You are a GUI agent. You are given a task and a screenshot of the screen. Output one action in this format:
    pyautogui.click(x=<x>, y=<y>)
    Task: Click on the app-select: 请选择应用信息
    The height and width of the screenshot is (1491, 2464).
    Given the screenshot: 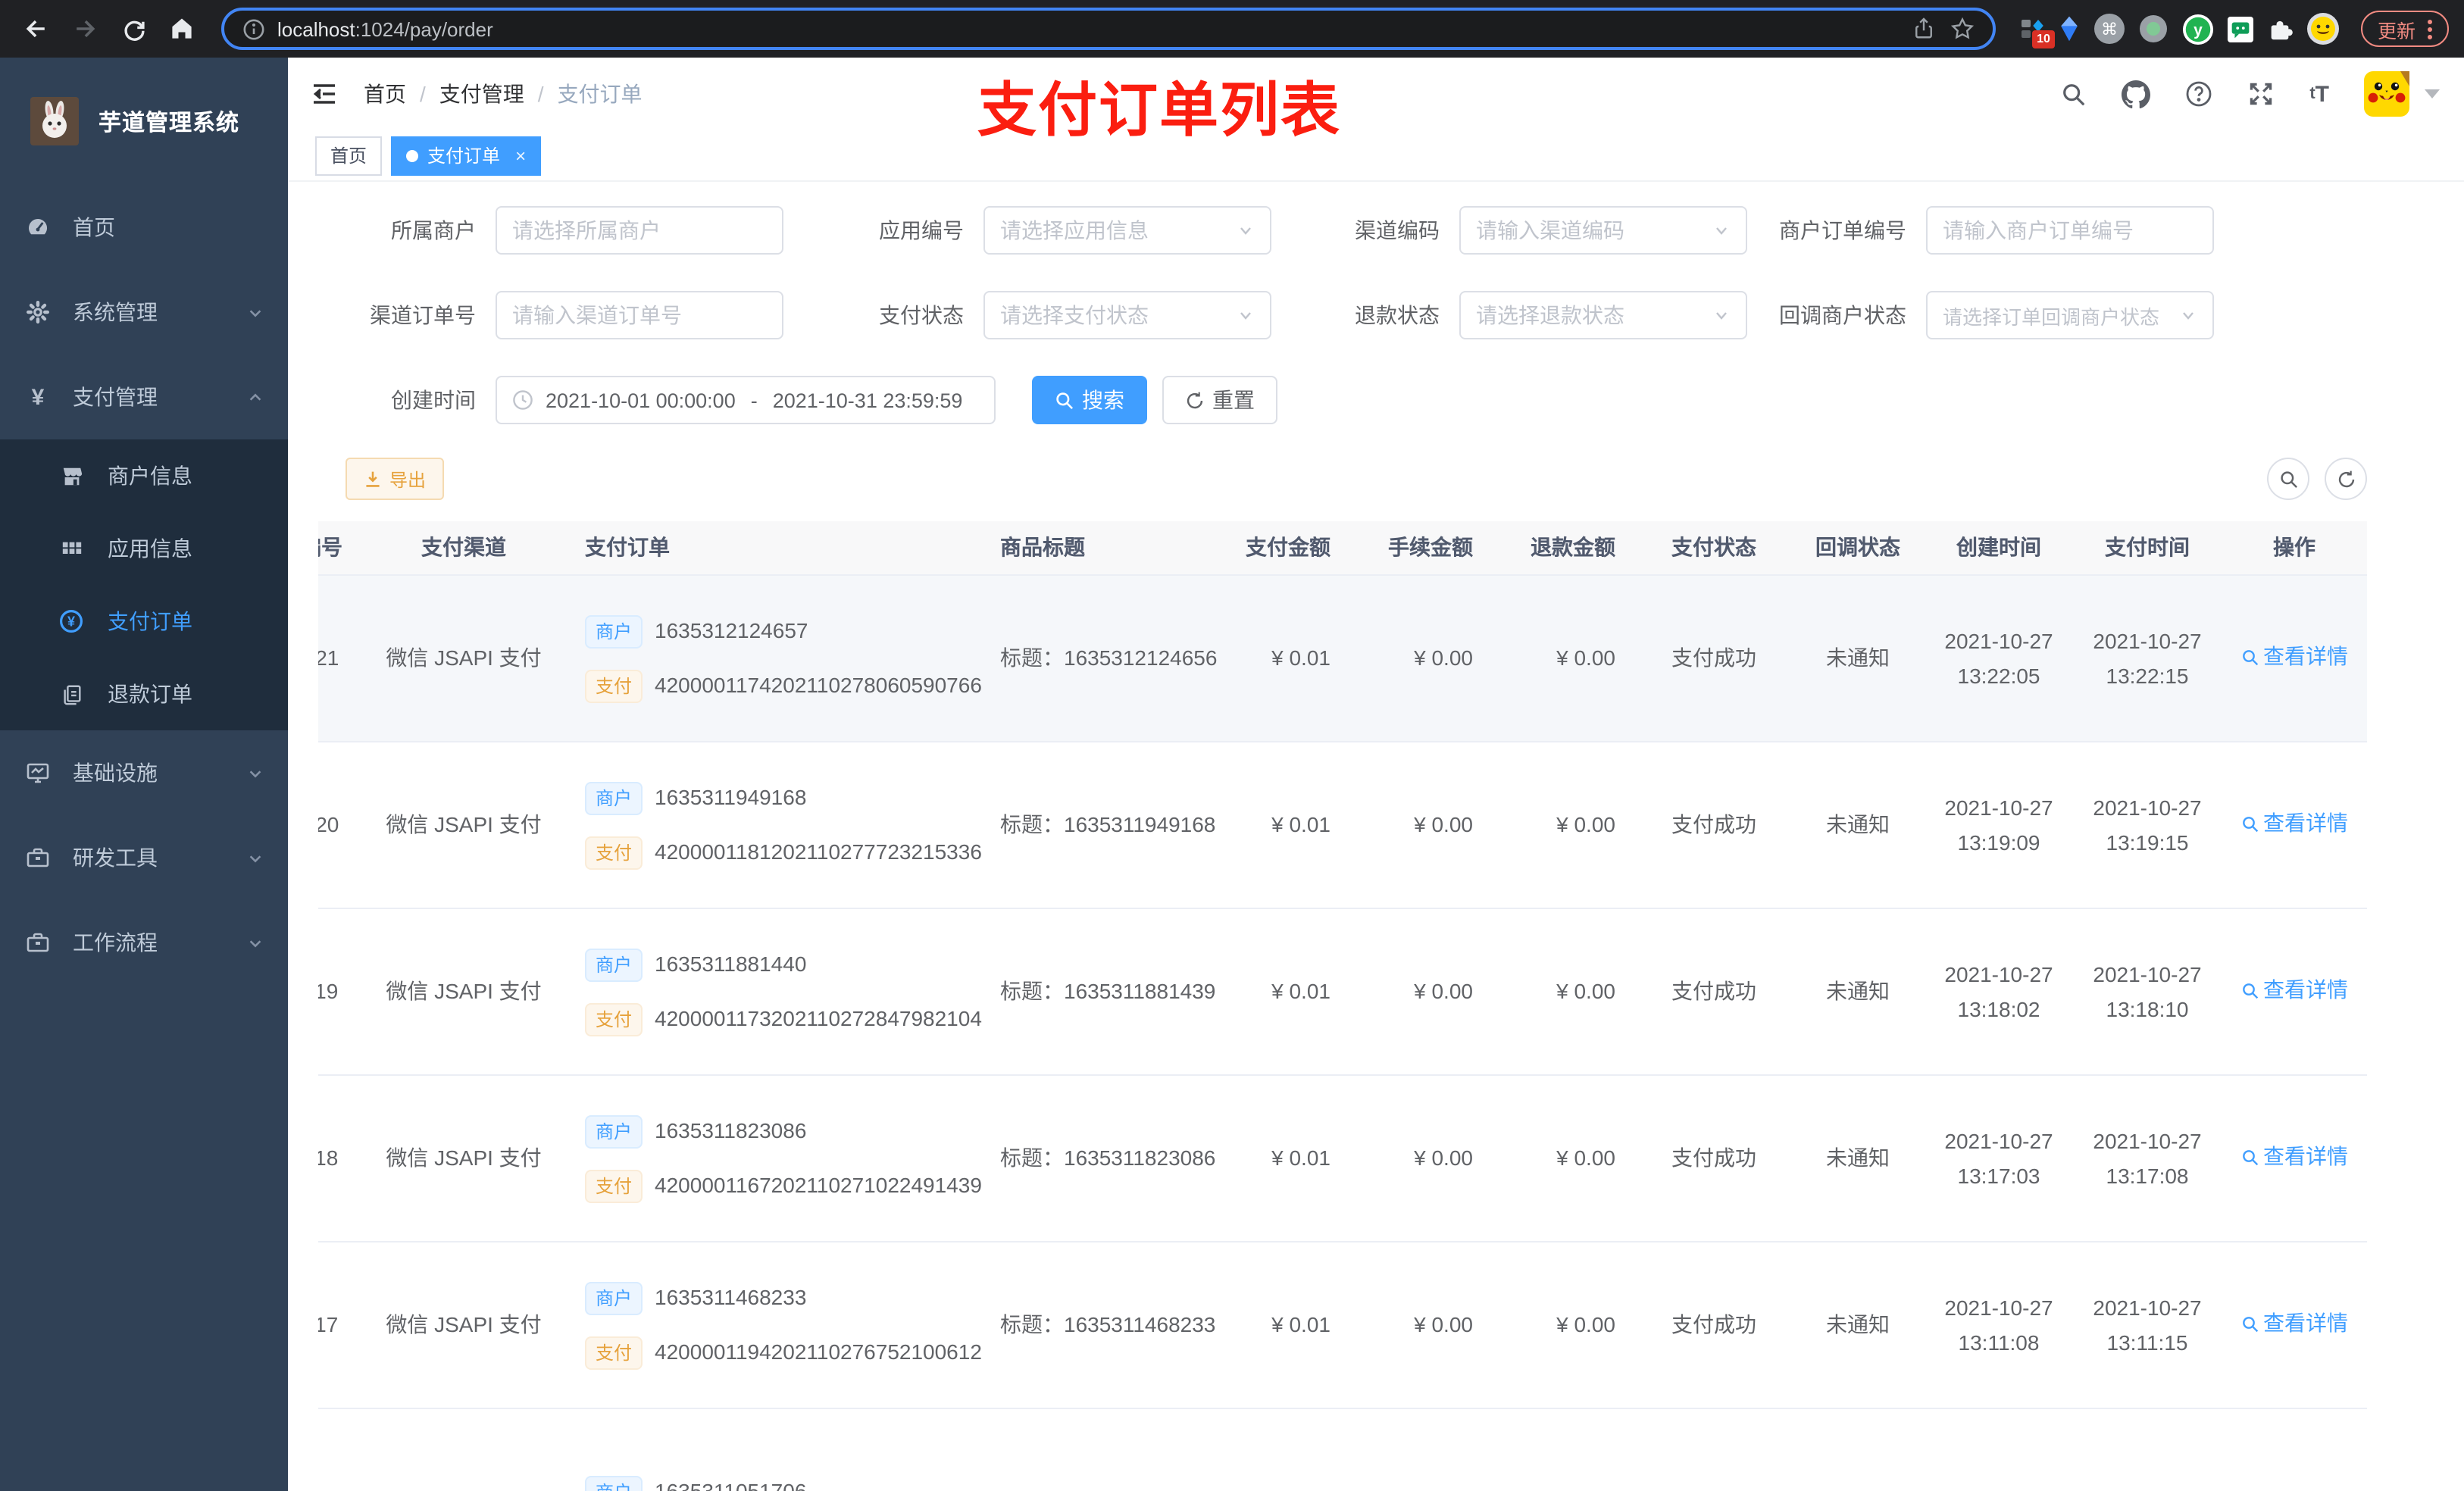 What is the action you would take?
    pyautogui.click(x=1127, y=230)
    